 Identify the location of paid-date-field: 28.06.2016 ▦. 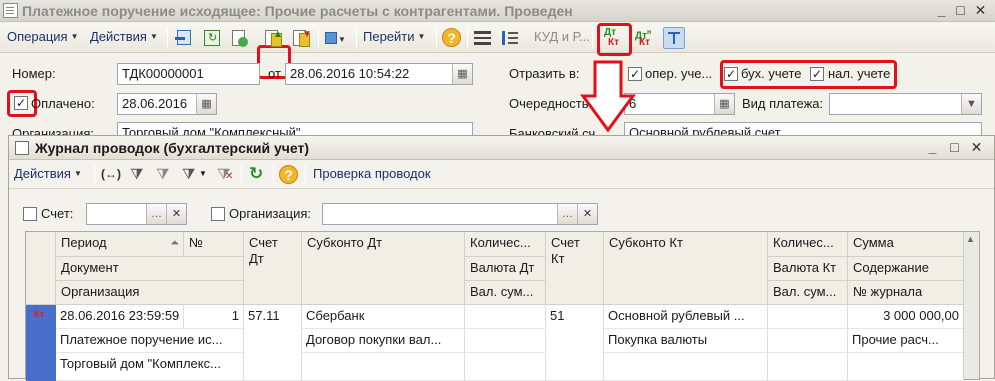
(167, 104).